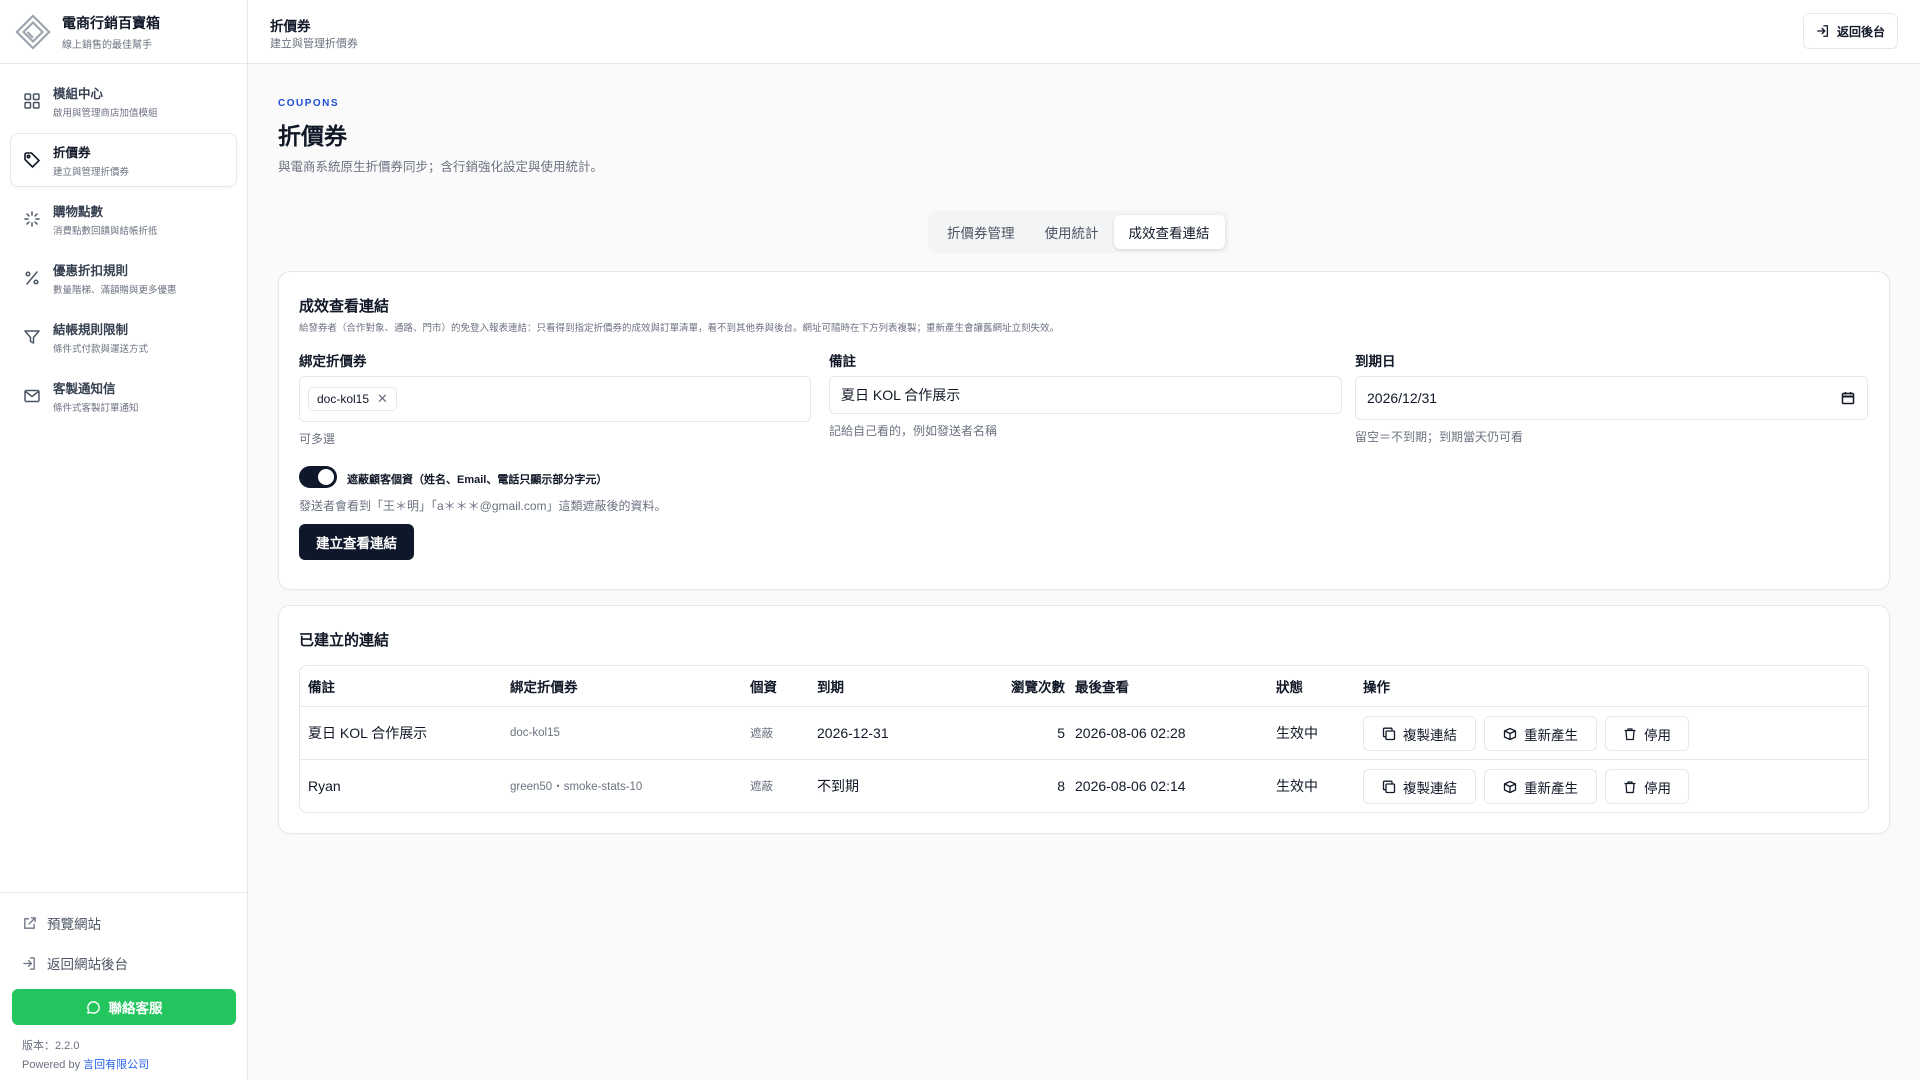 Image resolution: width=1920 pixels, height=1080 pixels. I want to click on mask-pii-toggle, so click(318, 477).